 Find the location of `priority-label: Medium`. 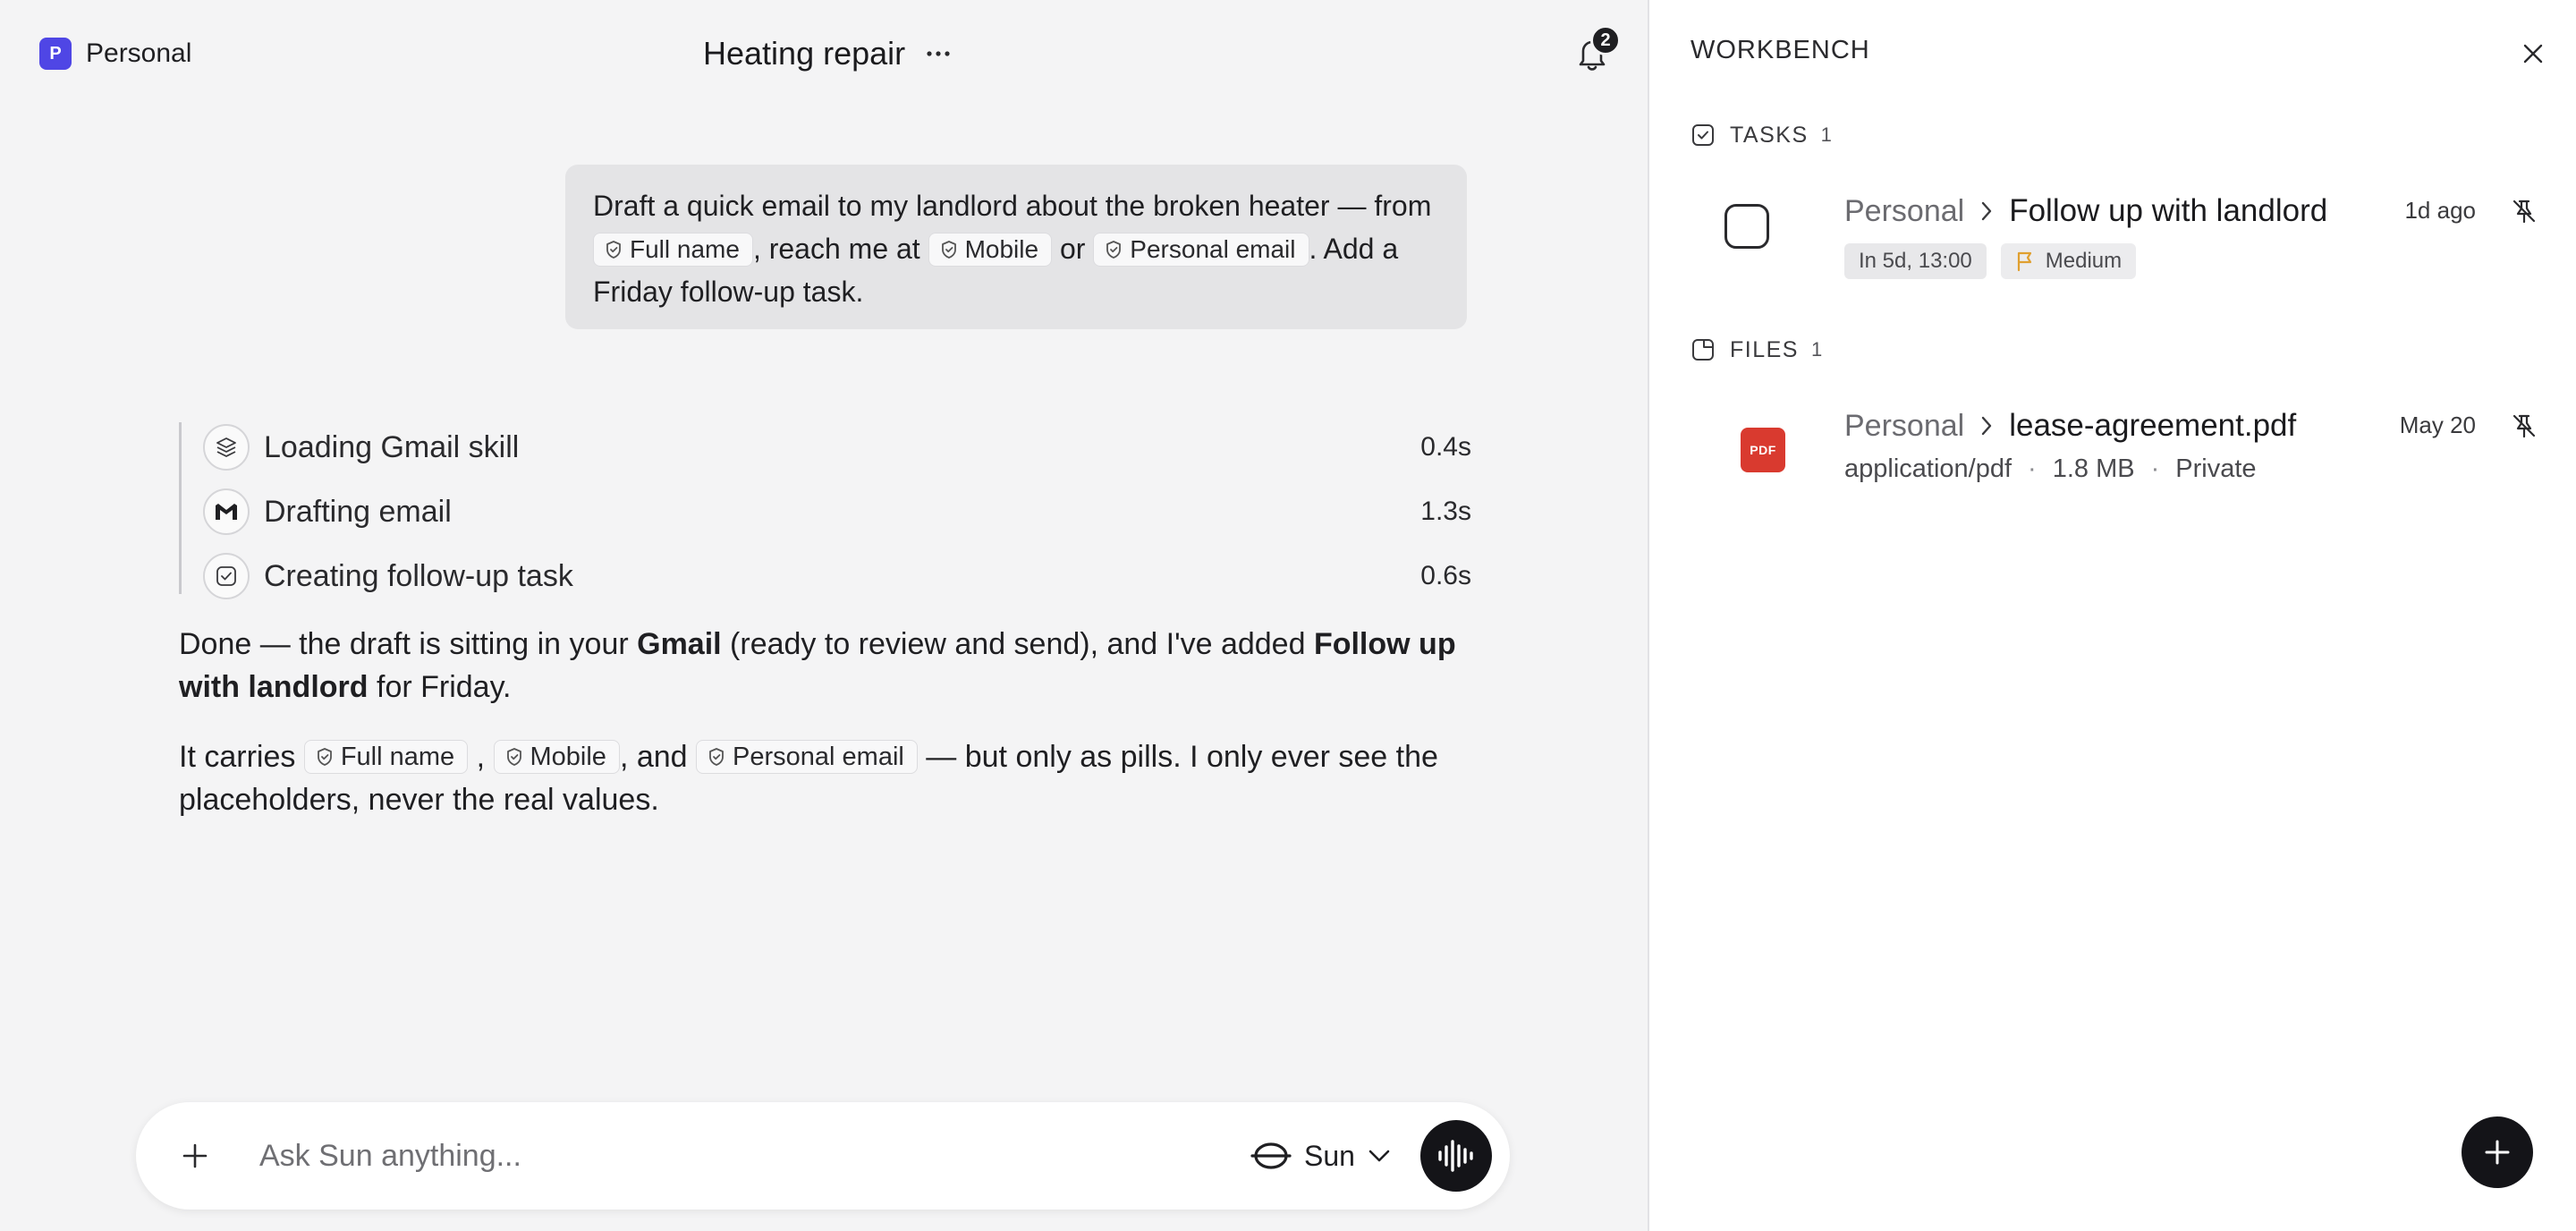

priority-label: Medium is located at coordinates (2084, 261).